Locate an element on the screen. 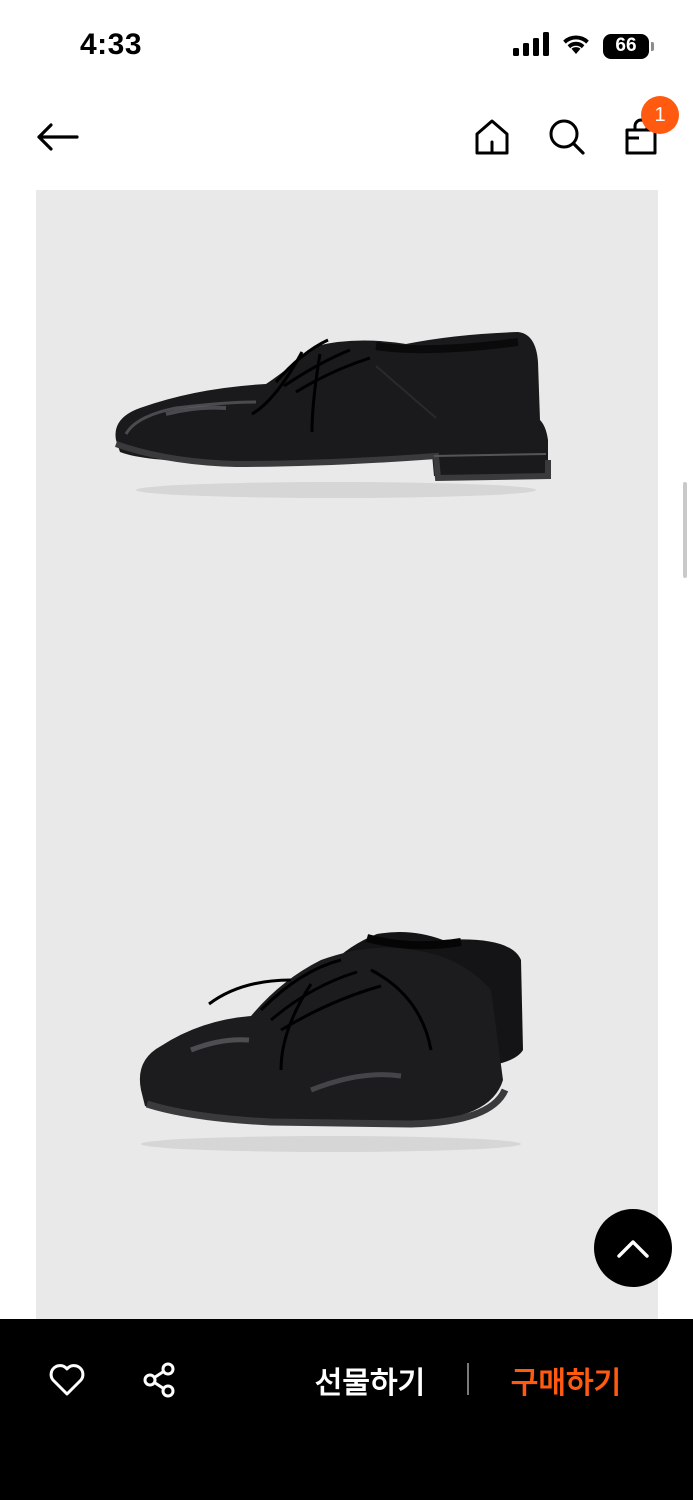 This screenshot has height=1500, width=693. scroll-to-top-button is located at coordinates (633, 1248).